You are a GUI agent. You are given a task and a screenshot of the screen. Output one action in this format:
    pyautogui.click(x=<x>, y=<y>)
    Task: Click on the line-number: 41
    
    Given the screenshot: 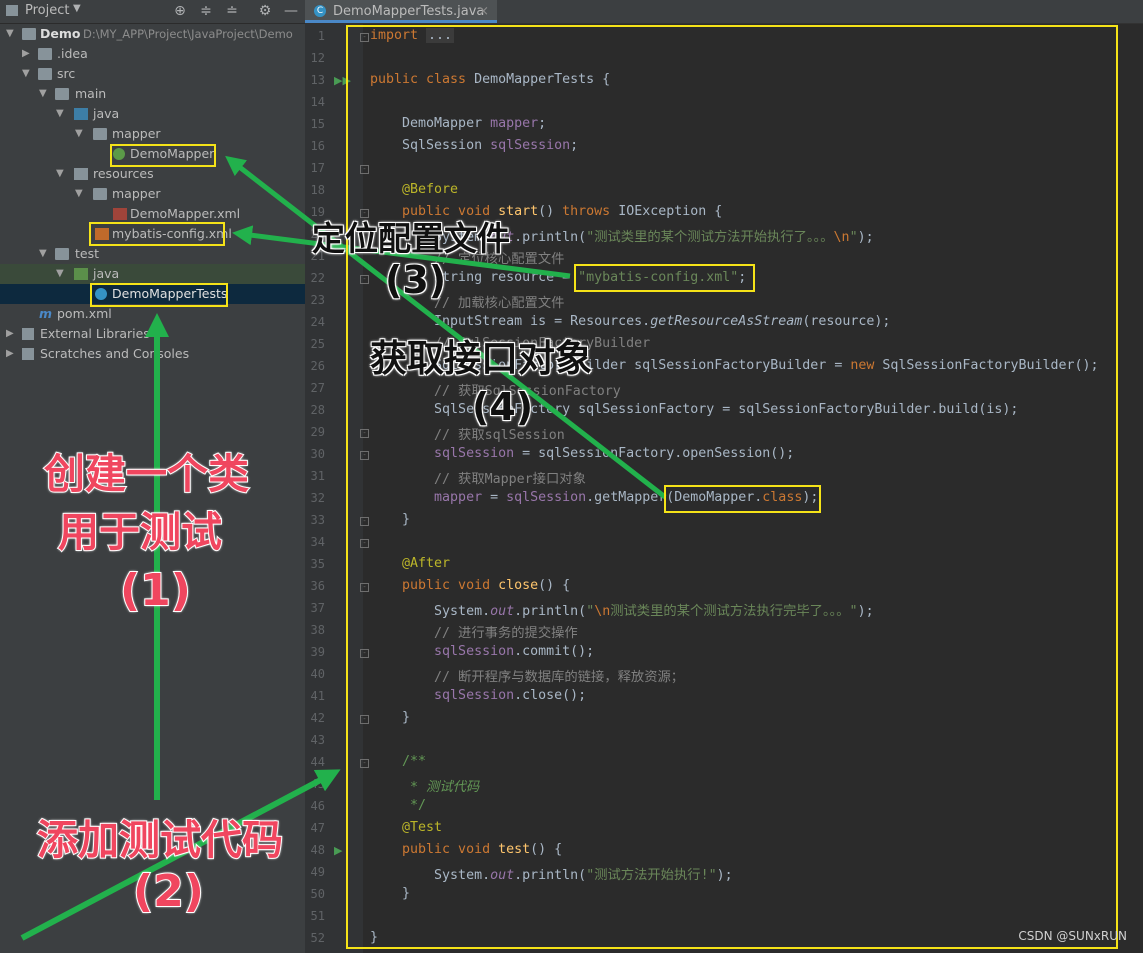 What is the action you would take?
    pyautogui.click(x=317, y=696)
    